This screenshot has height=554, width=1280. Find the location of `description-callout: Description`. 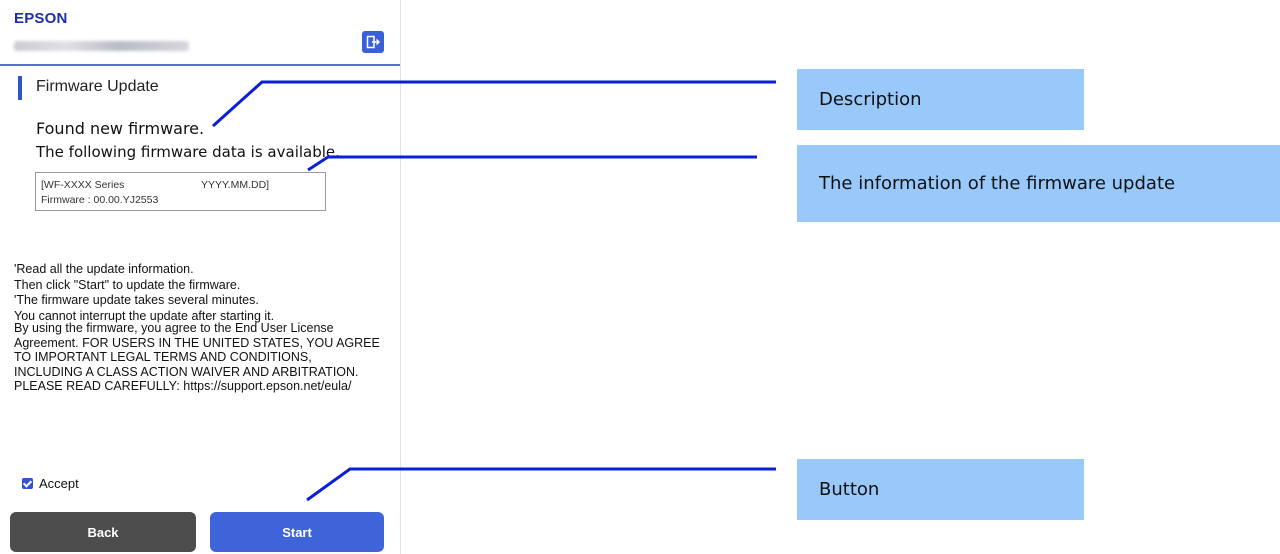

description-callout: Description is located at coordinates (940, 99).